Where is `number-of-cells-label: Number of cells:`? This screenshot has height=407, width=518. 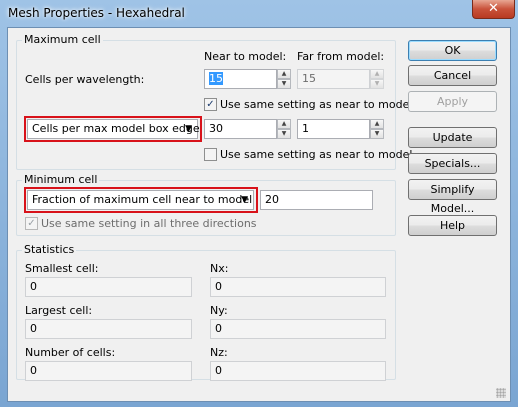
number-of-cells-label: Number of cells: is located at coordinates (70, 352).